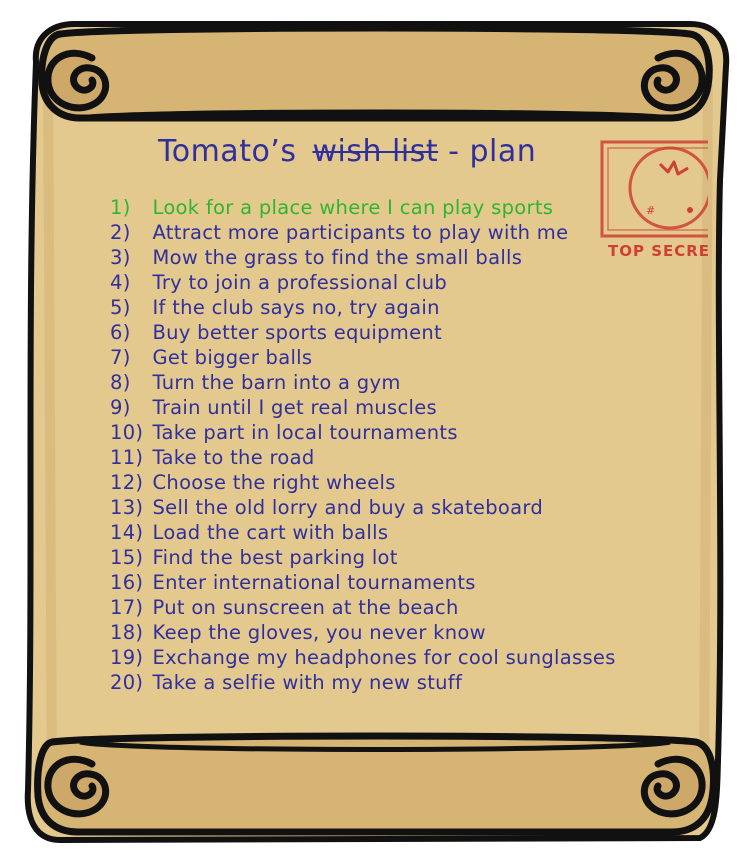  Describe the element at coordinates (120, 207) in the screenshot. I see `task-number: 1)` at that location.